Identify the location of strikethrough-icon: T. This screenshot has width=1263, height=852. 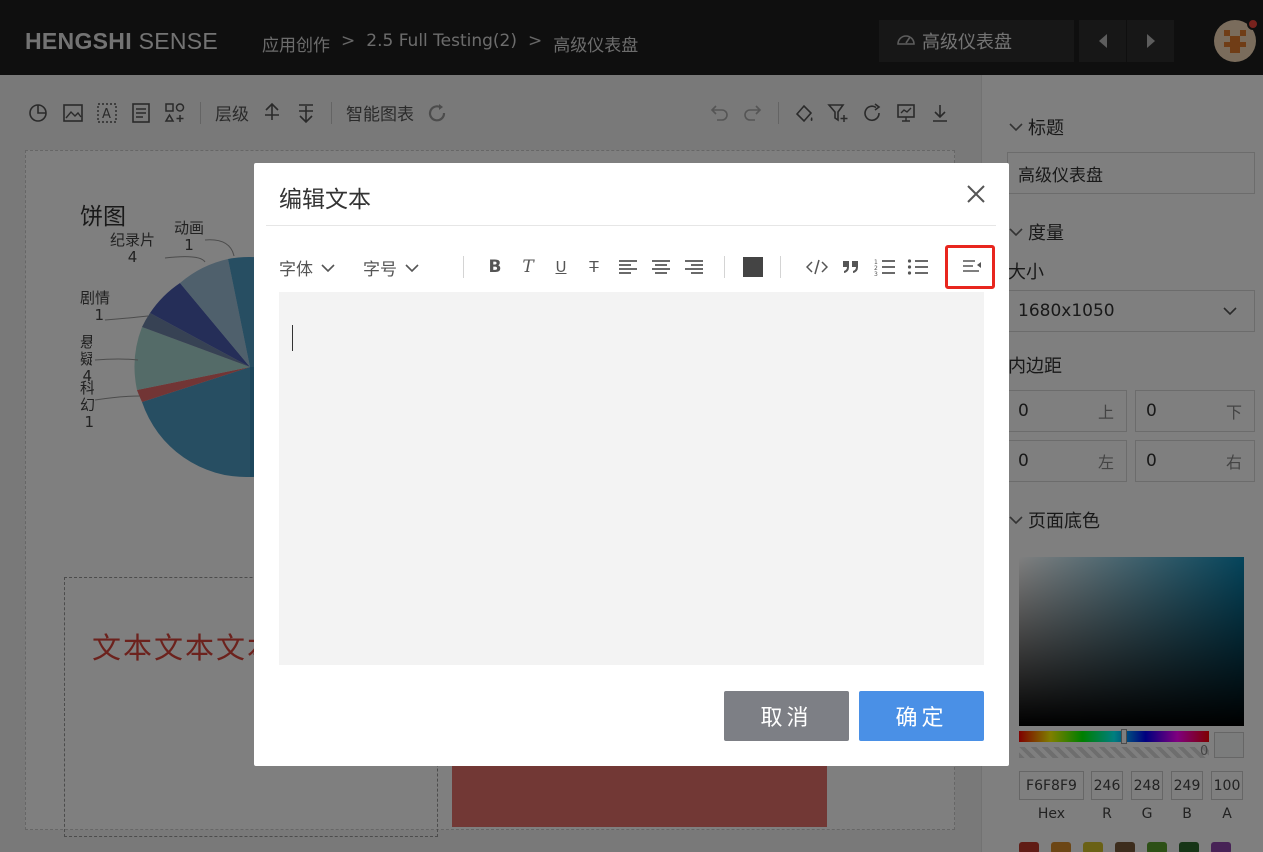
(594, 267).